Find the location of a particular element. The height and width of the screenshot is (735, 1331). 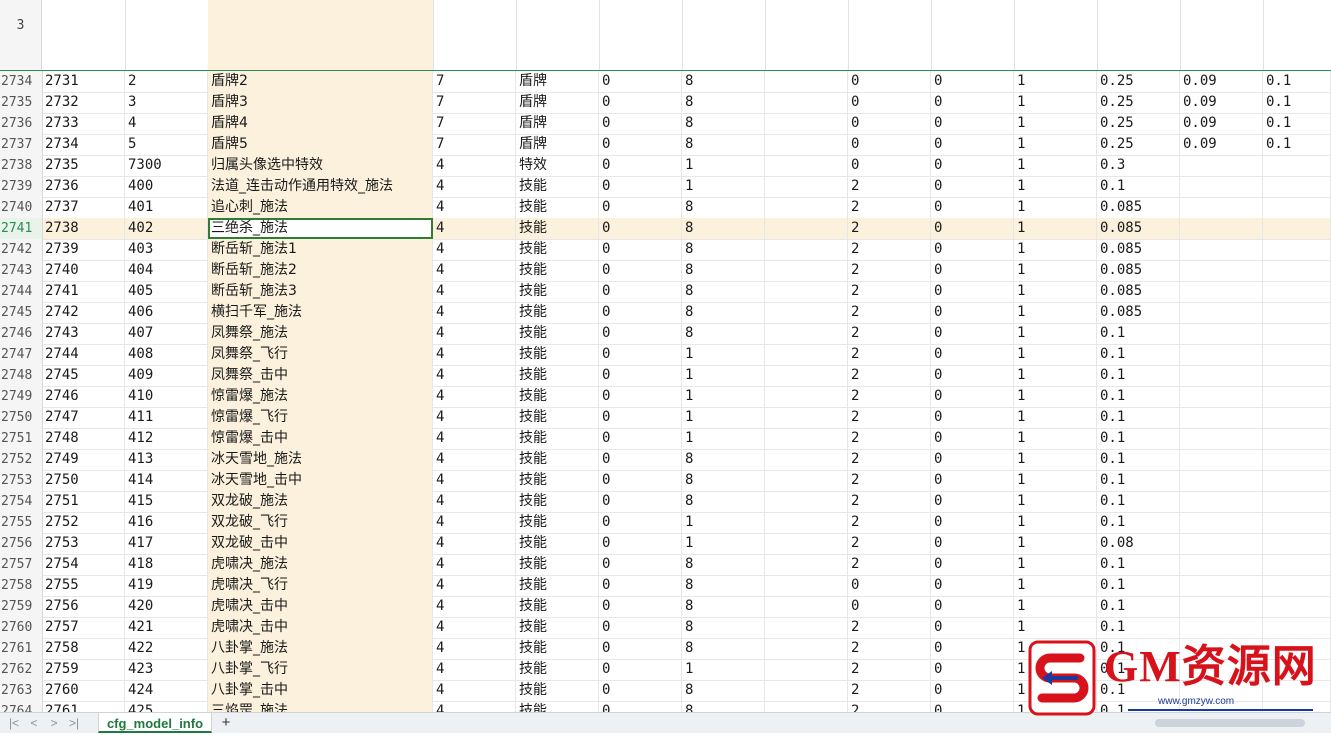

cell-a: 2760 is located at coordinates (83, 690).